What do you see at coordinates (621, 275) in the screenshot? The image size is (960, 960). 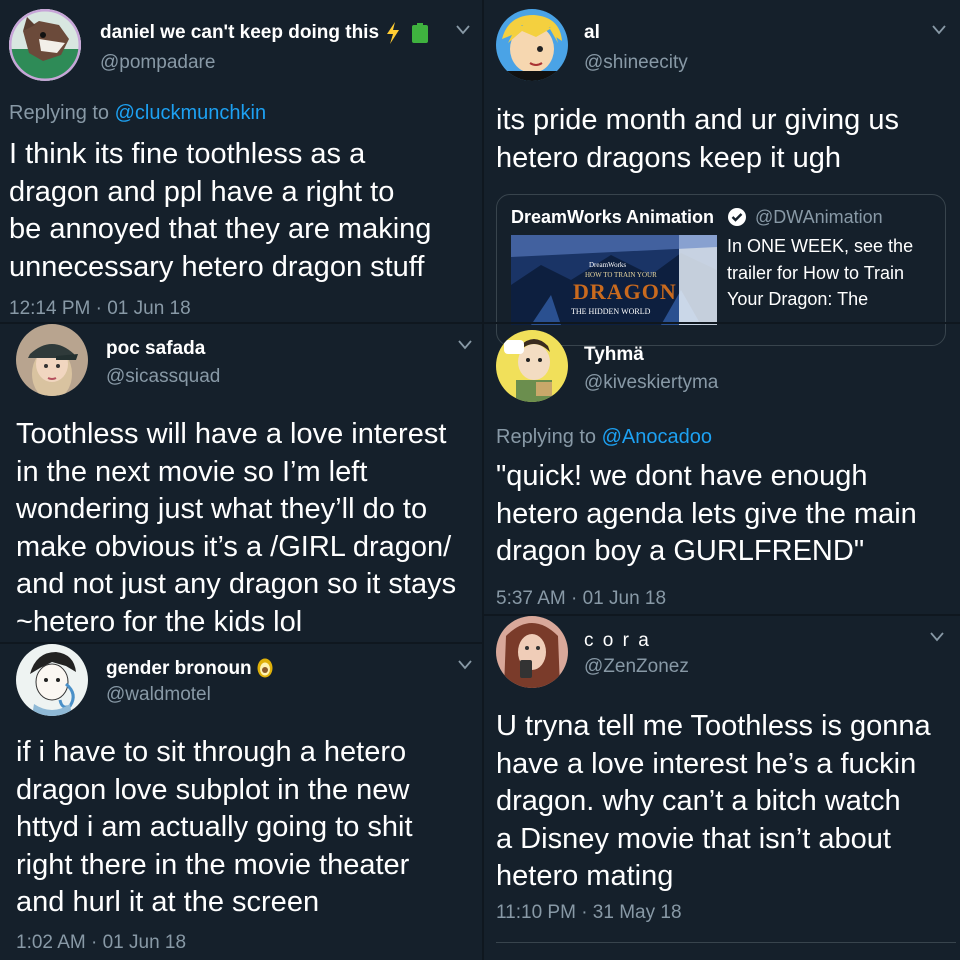 I see `poster-subtitle: HOW TO TRAIN YOUR` at bounding box center [621, 275].